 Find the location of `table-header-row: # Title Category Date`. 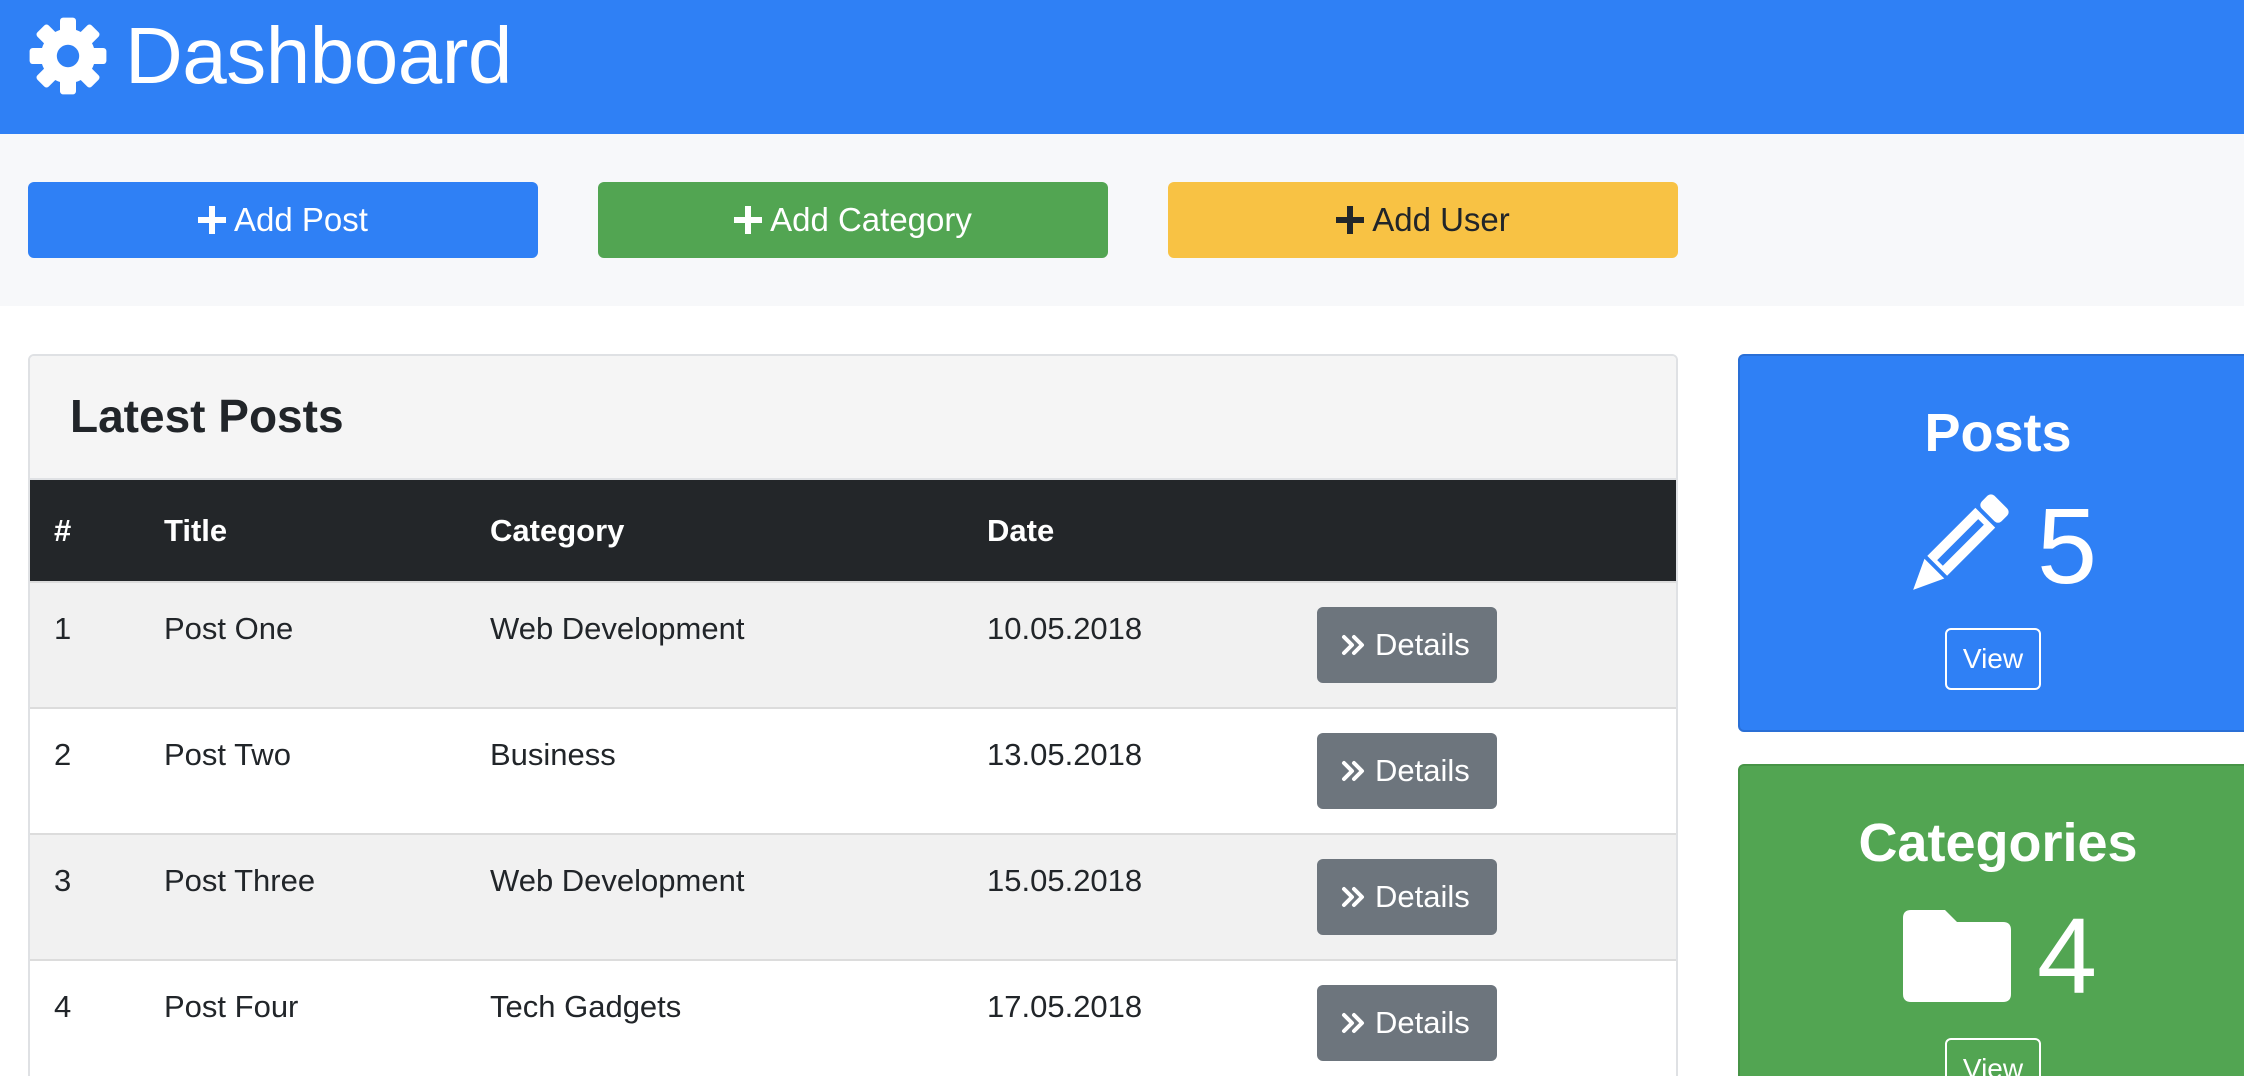

table-header-row: # Title Category Date is located at coordinates (853, 531).